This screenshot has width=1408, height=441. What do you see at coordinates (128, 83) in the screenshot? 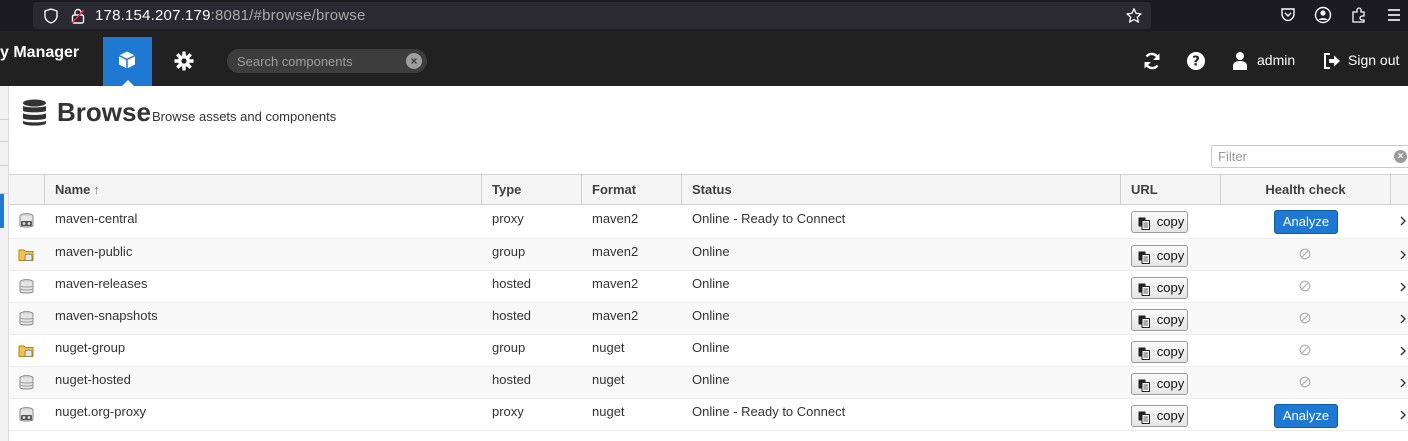
I see `active-mode-caret` at bounding box center [128, 83].